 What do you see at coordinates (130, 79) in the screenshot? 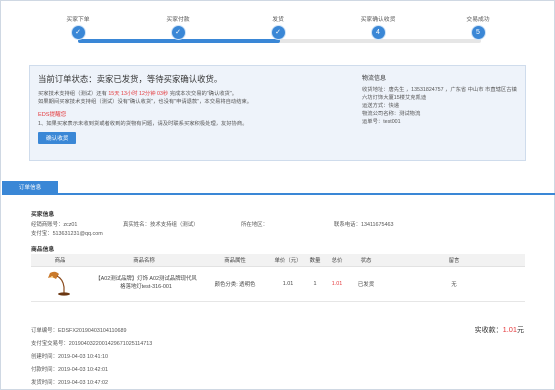
I see `status-title: 当前订单状态：卖家已发货，等待买家确认收货。` at bounding box center [130, 79].